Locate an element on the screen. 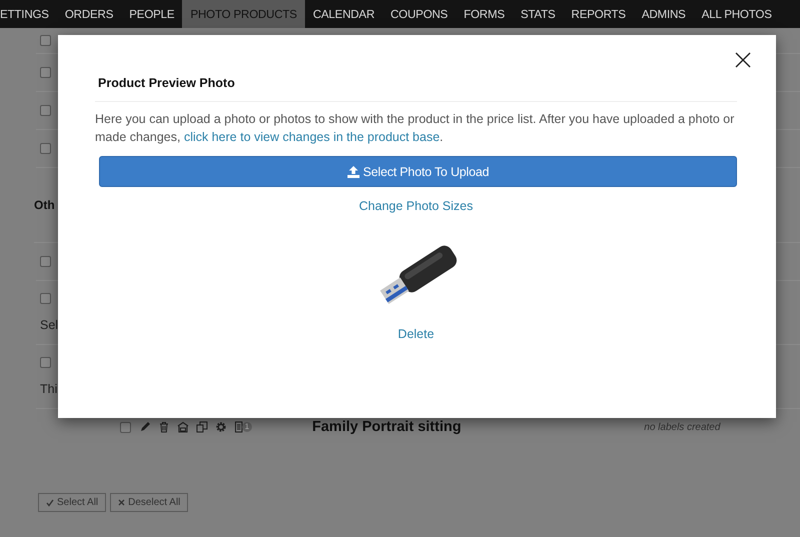 The height and width of the screenshot is (537, 800). house-image-icon is located at coordinates (182, 427).